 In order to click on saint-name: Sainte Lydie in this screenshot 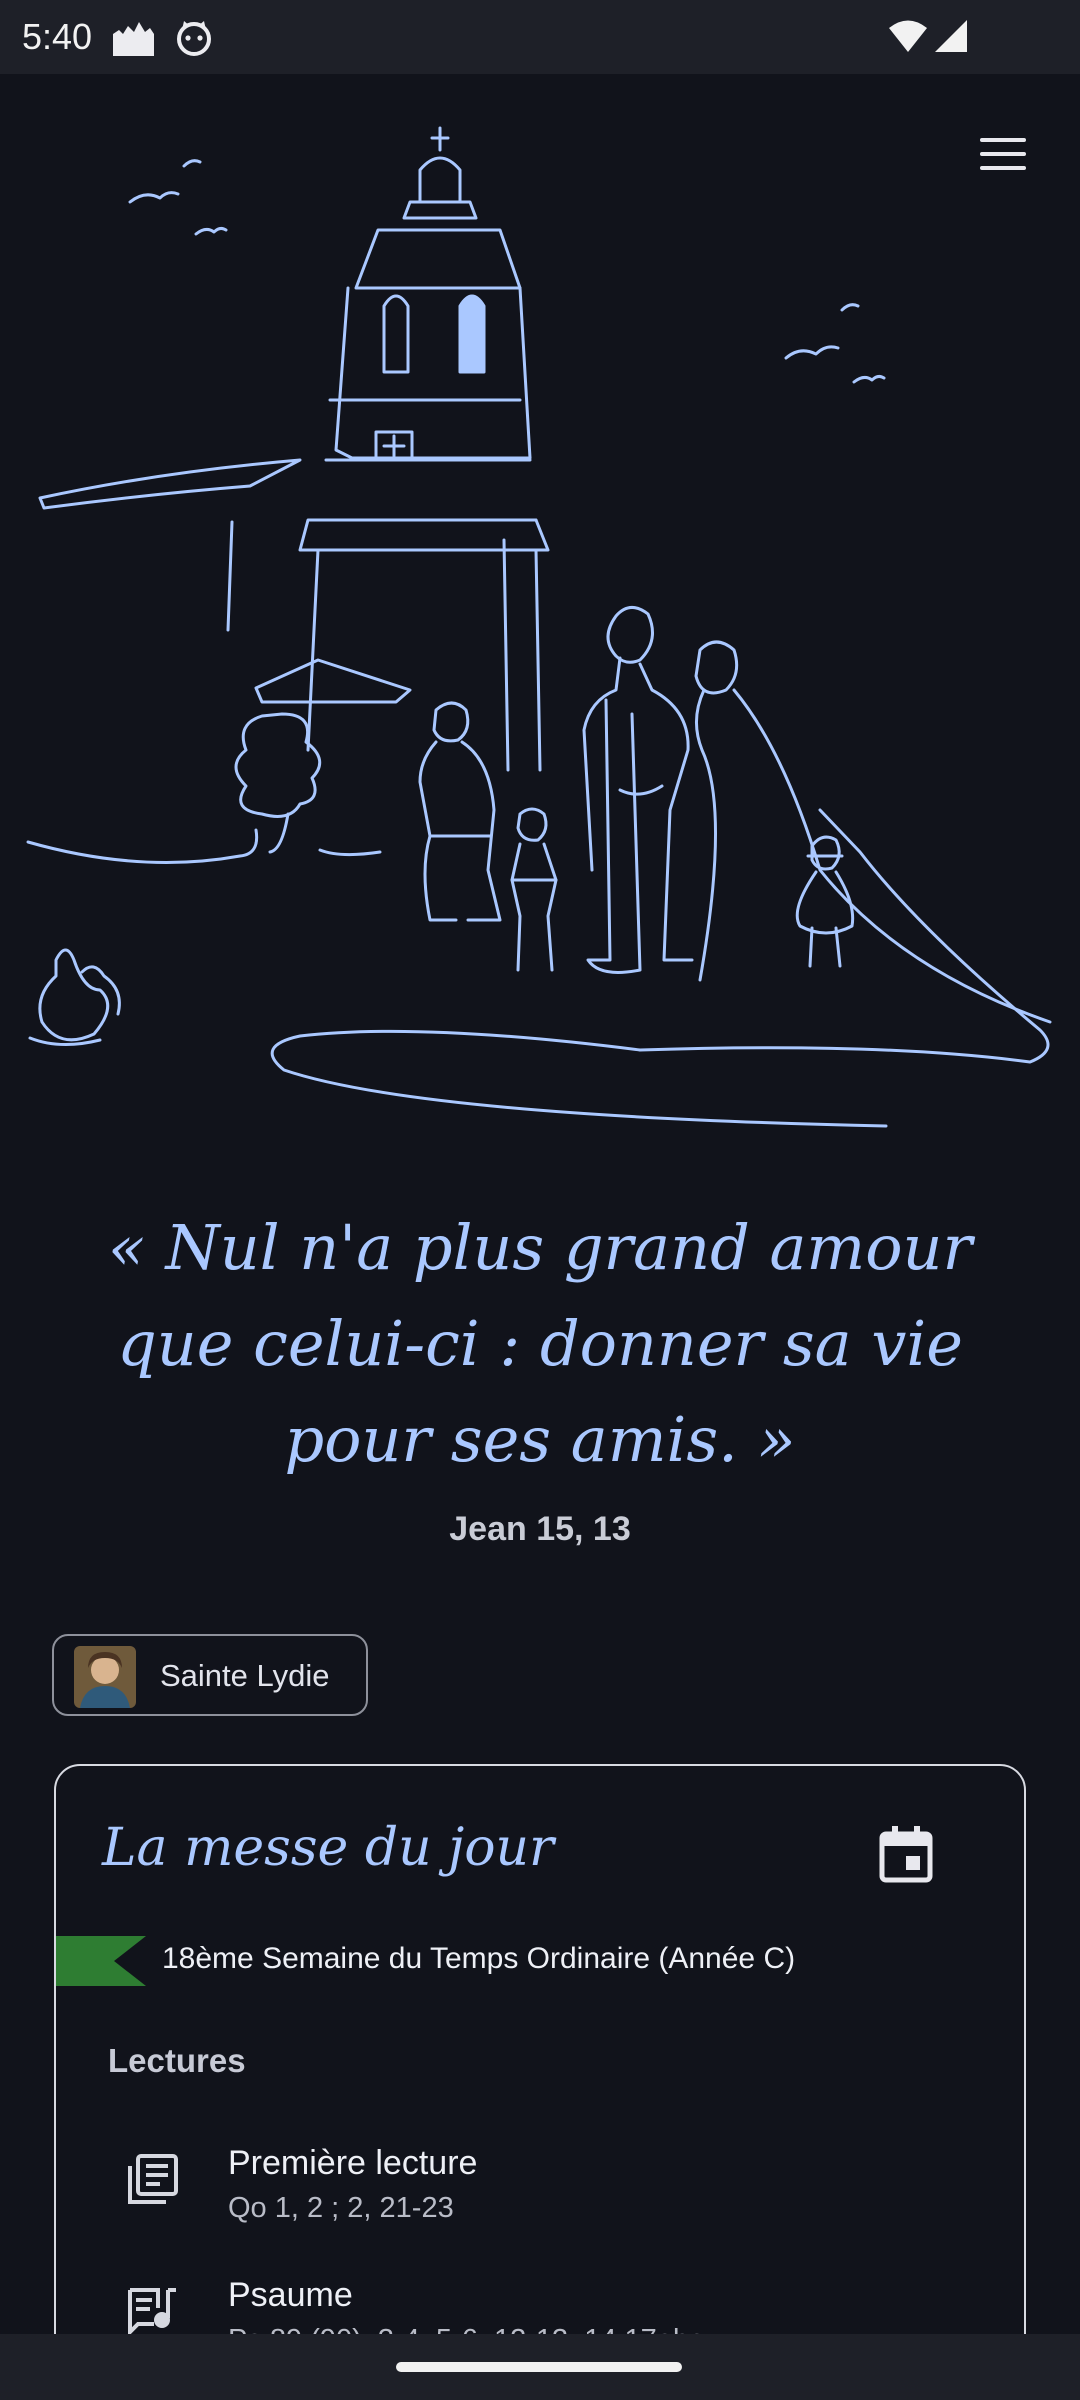, I will do `click(245, 1675)`.